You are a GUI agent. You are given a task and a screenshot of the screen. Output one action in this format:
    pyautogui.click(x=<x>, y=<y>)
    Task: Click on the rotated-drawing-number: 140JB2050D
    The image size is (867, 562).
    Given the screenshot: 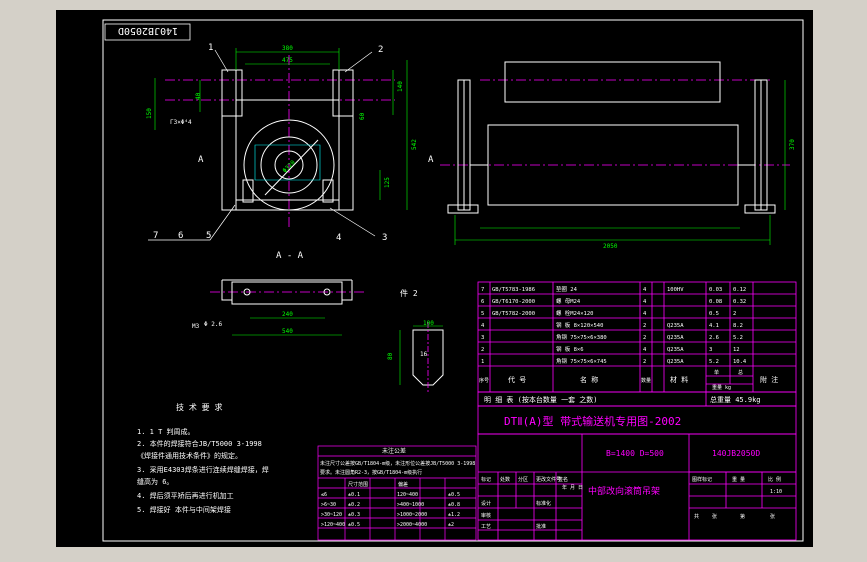 What is the action you would take?
    pyautogui.click(x=148, y=30)
    